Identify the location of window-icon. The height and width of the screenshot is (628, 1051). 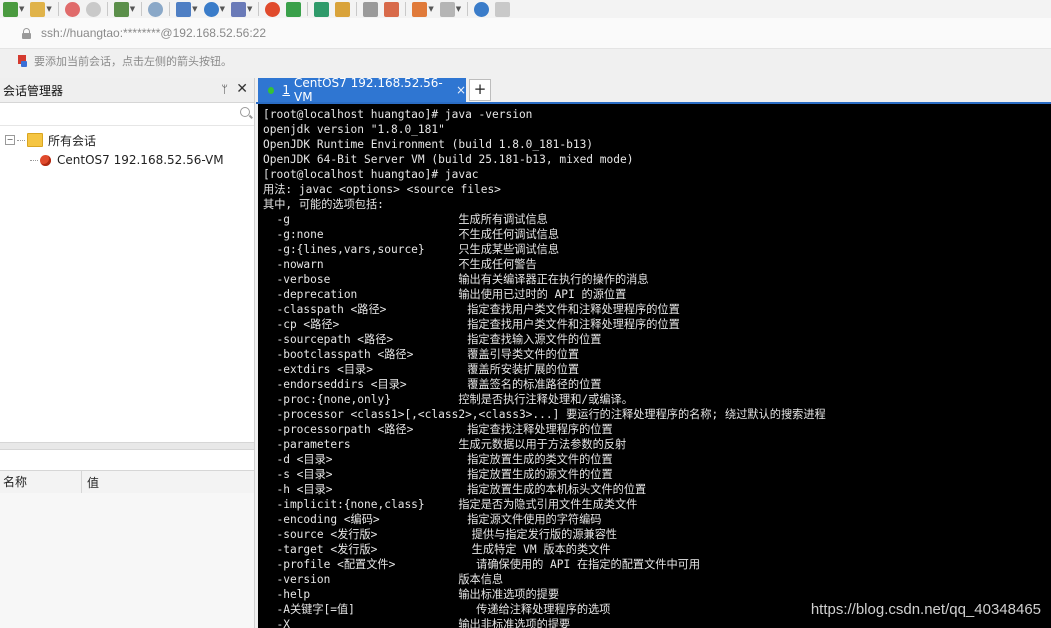
(447, 9).